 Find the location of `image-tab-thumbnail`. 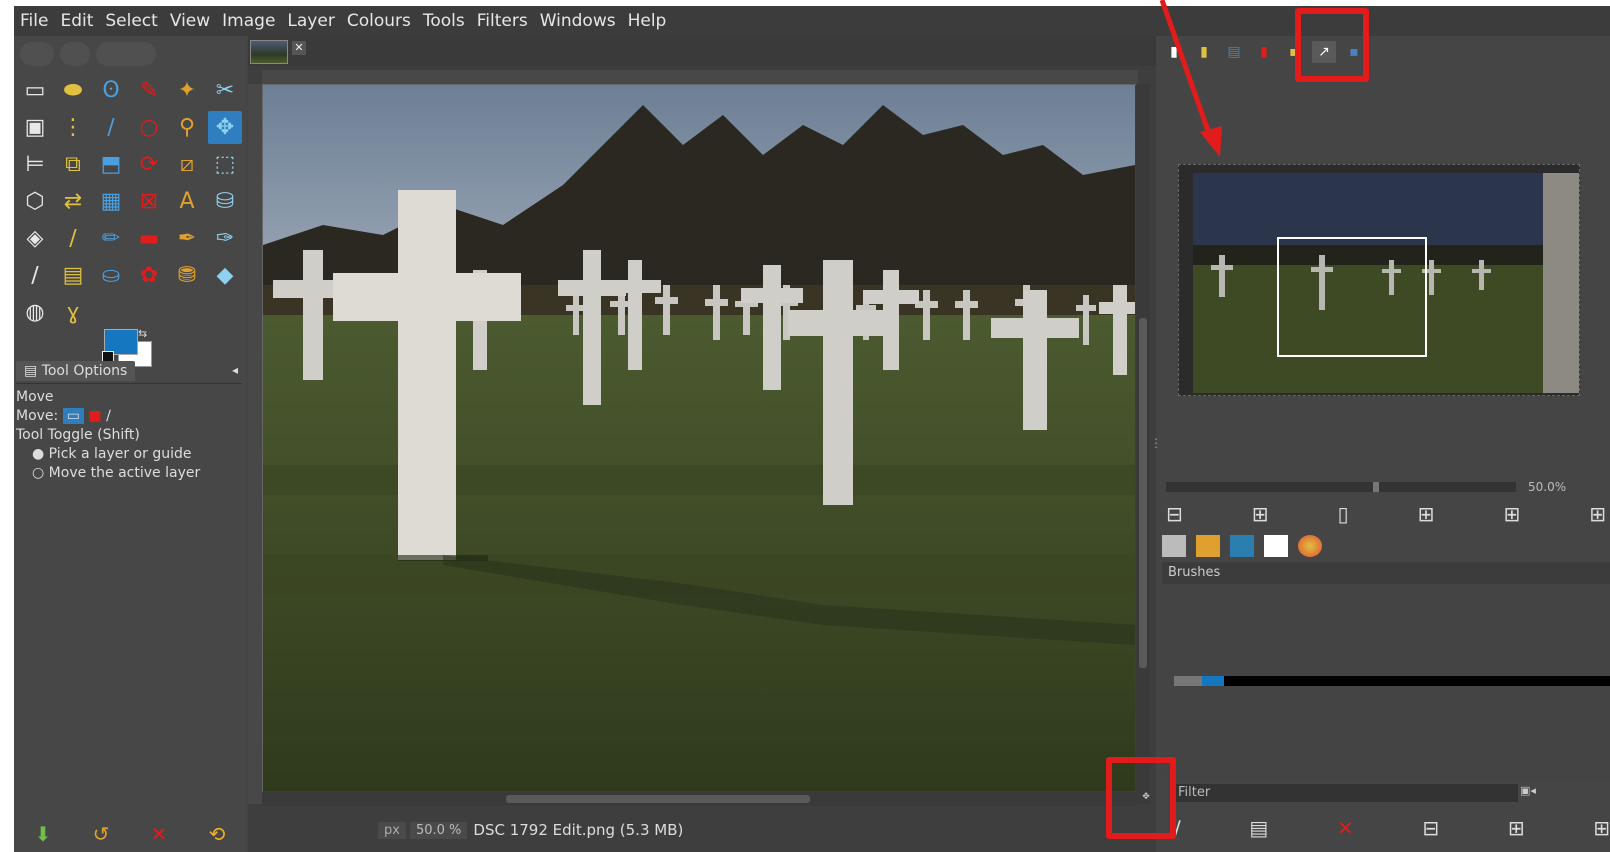

image-tab-thumbnail is located at coordinates (269, 52).